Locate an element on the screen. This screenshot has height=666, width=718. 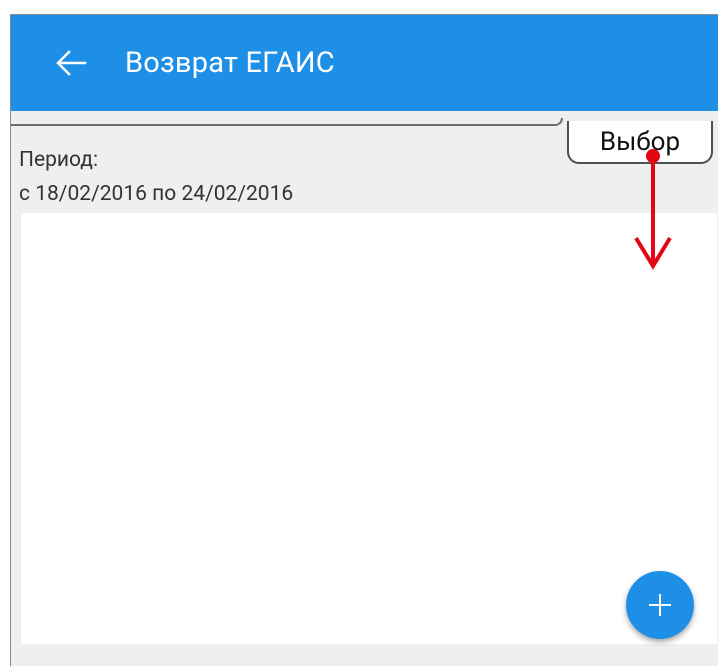
plus-icon is located at coordinates (660, 605).